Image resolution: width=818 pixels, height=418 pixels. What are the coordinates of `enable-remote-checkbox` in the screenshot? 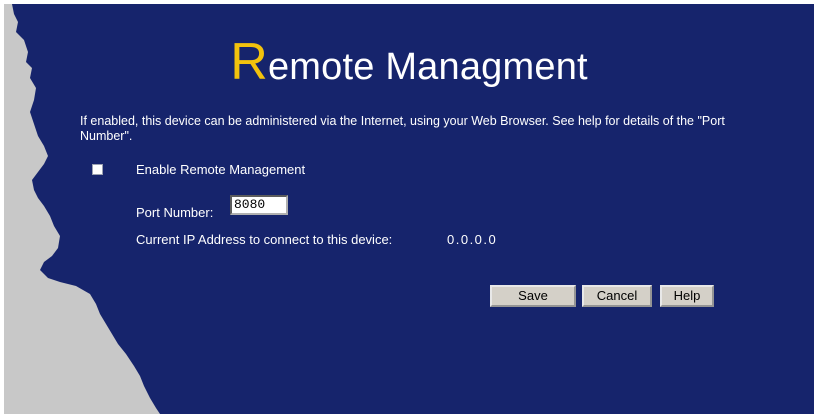 It's located at (97, 169).